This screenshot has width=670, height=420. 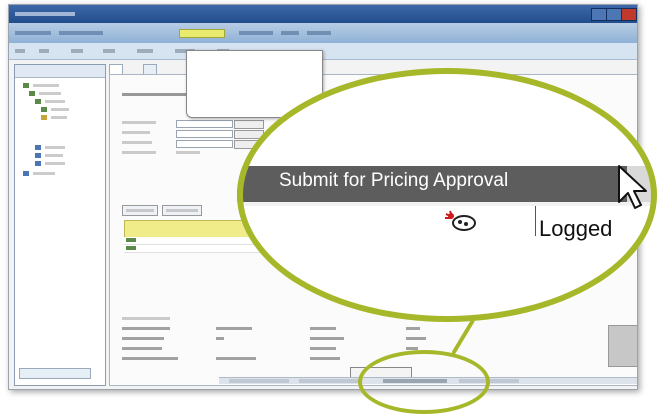 What do you see at coordinates (622, 346) in the screenshot?
I see `side-action-button` at bounding box center [622, 346].